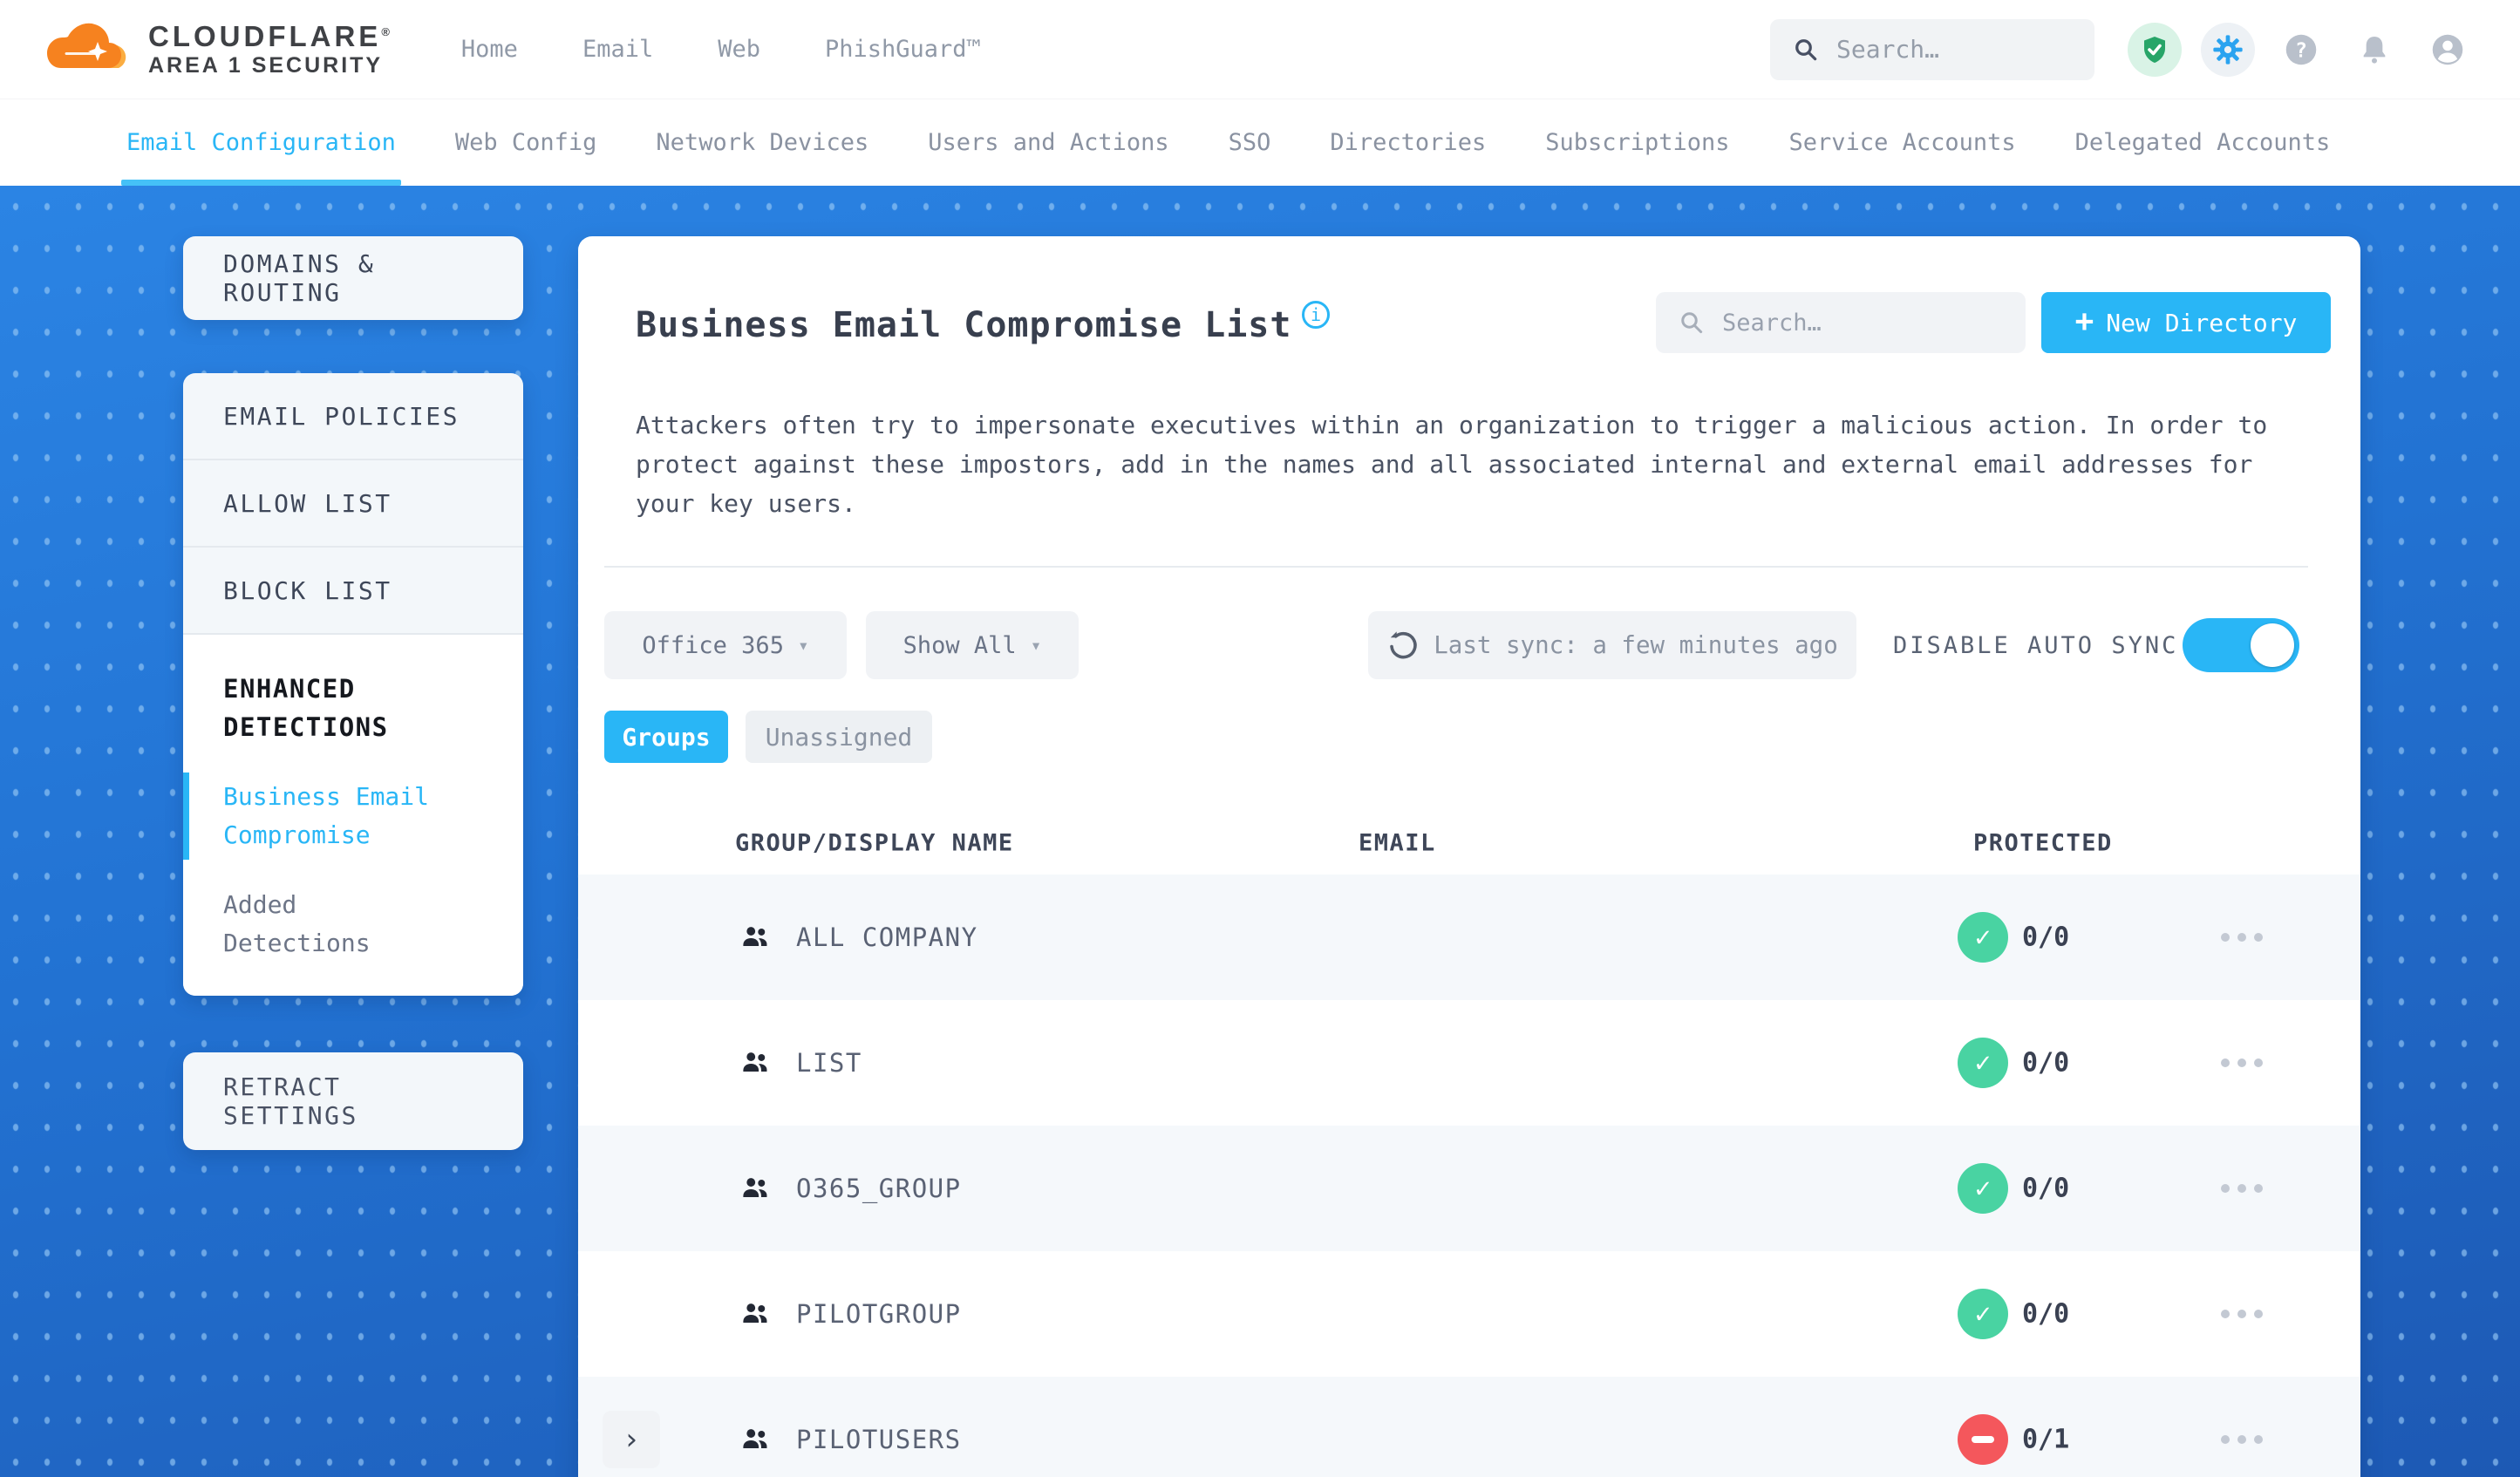 Image resolution: width=2520 pixels, height=1477 pixels. What do you see at coordinates (829, 1063) in the screenshot?
I see `group-name: LIST` at bounding box center [829, 1063].